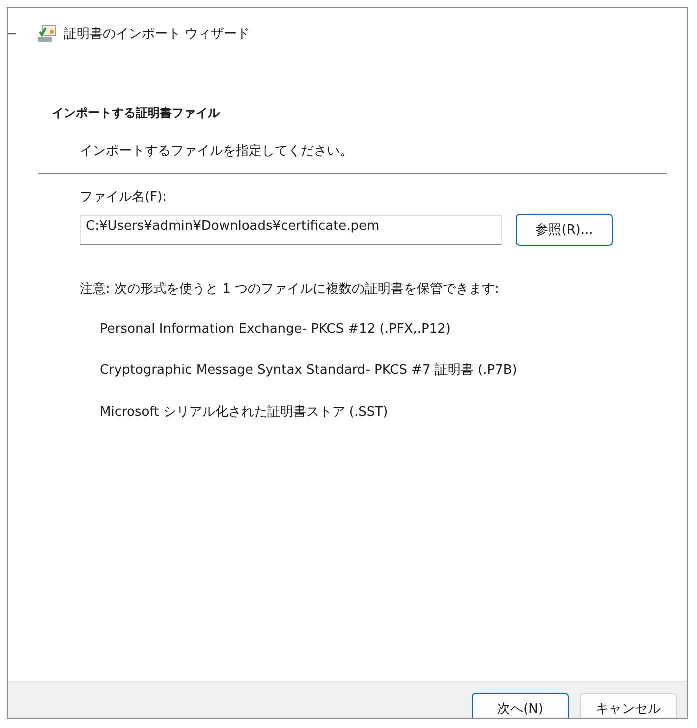 This screenshot has width=697, height=728. What do you see at coordinates (291, 230) in the screenshot?
I see `file-name-field: C:¥Users¥admin¥Downloads¥certificate.pem` at bounding box center [291, 230].